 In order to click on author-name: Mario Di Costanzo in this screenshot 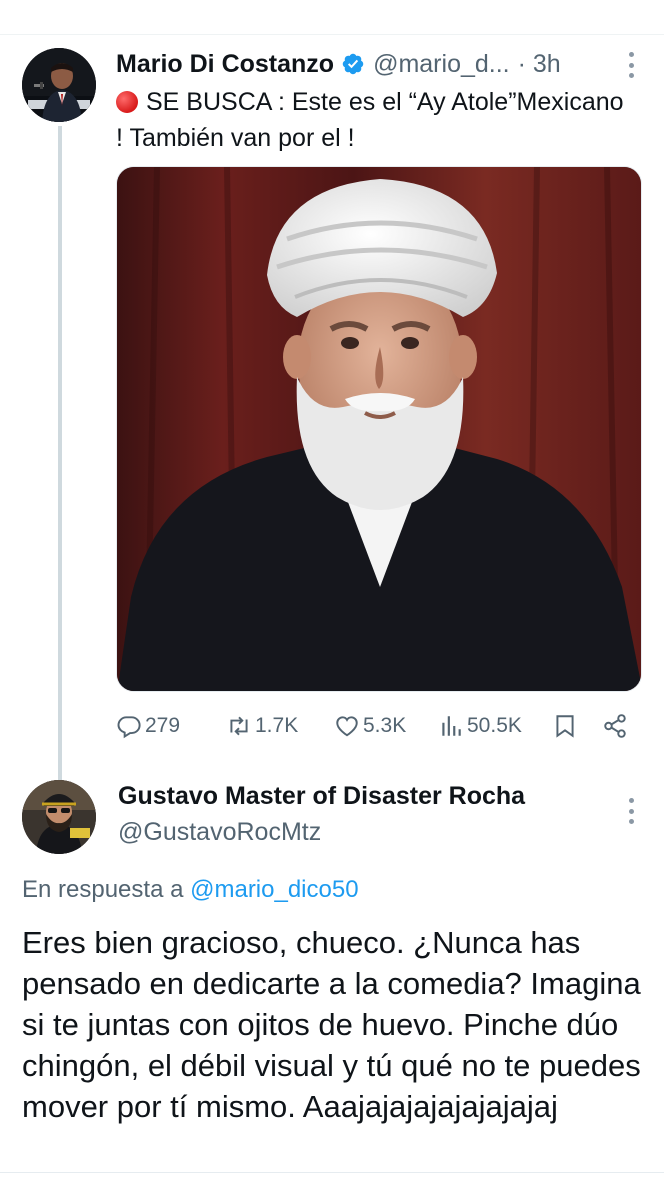, I will do `click(225, 64)`.